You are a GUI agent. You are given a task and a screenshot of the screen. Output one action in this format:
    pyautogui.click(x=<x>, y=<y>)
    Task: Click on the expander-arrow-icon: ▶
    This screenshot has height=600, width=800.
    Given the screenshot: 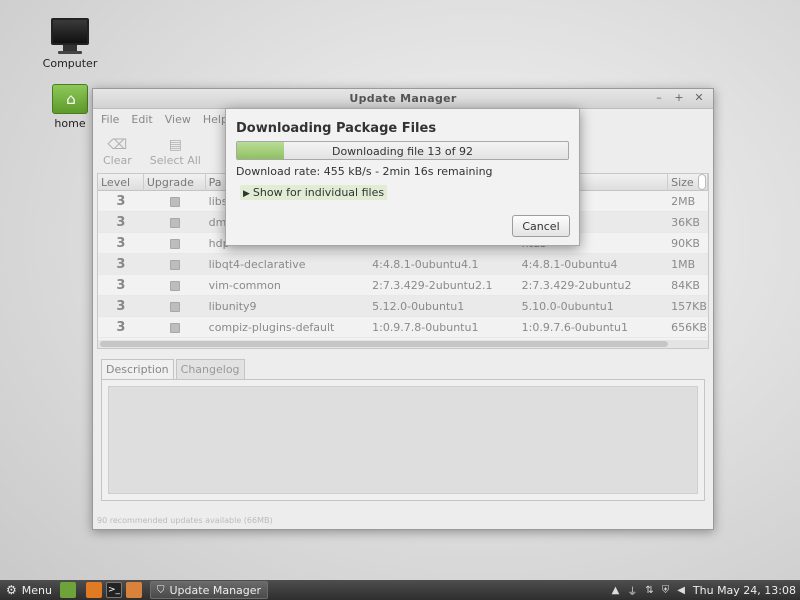 What is the action you would take?
    pyautogui.click(x=246, y=194)
    